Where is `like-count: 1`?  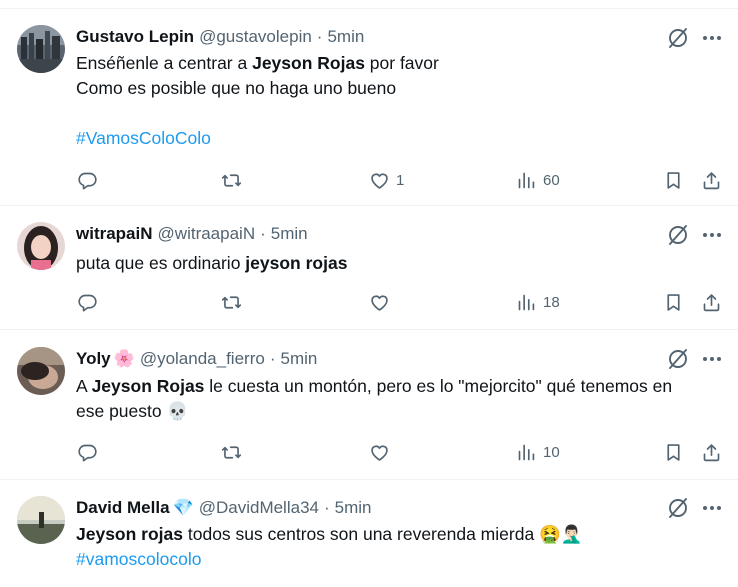 like-count: 1 is located at coordinates (400, 180).